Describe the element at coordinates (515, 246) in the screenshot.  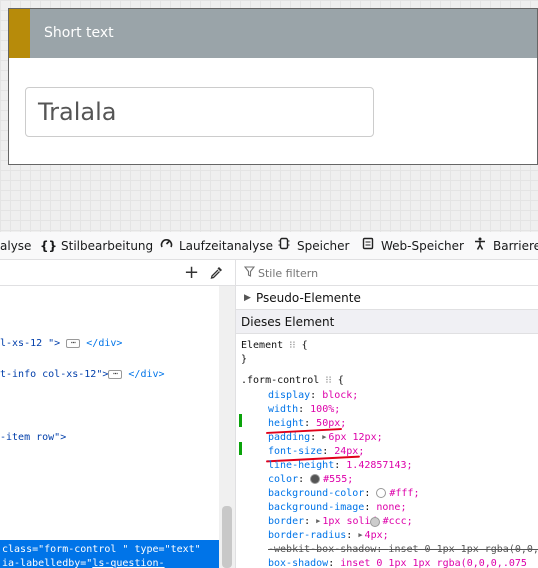
I see `tab-label: Barrieref` at that location.